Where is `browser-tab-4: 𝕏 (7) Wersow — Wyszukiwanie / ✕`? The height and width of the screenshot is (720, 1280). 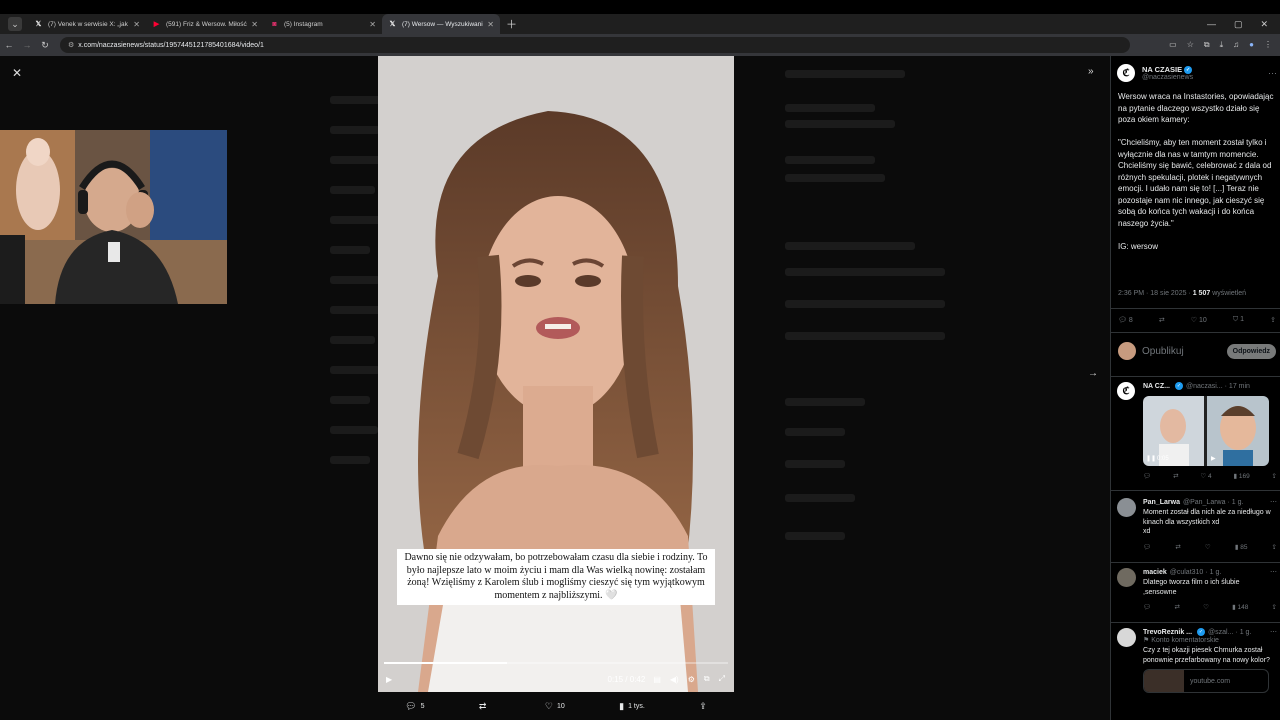 browser-tab-4: 𝕏 (7) Wersow — Wyszukiwanie / ✕ is located at coordinates (441, 24).